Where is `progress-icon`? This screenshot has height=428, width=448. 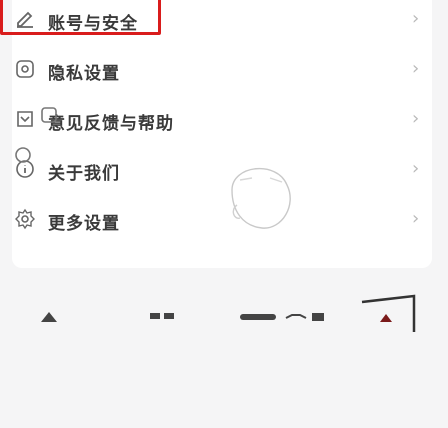
progress-icon is located at coordinates (290, 317).